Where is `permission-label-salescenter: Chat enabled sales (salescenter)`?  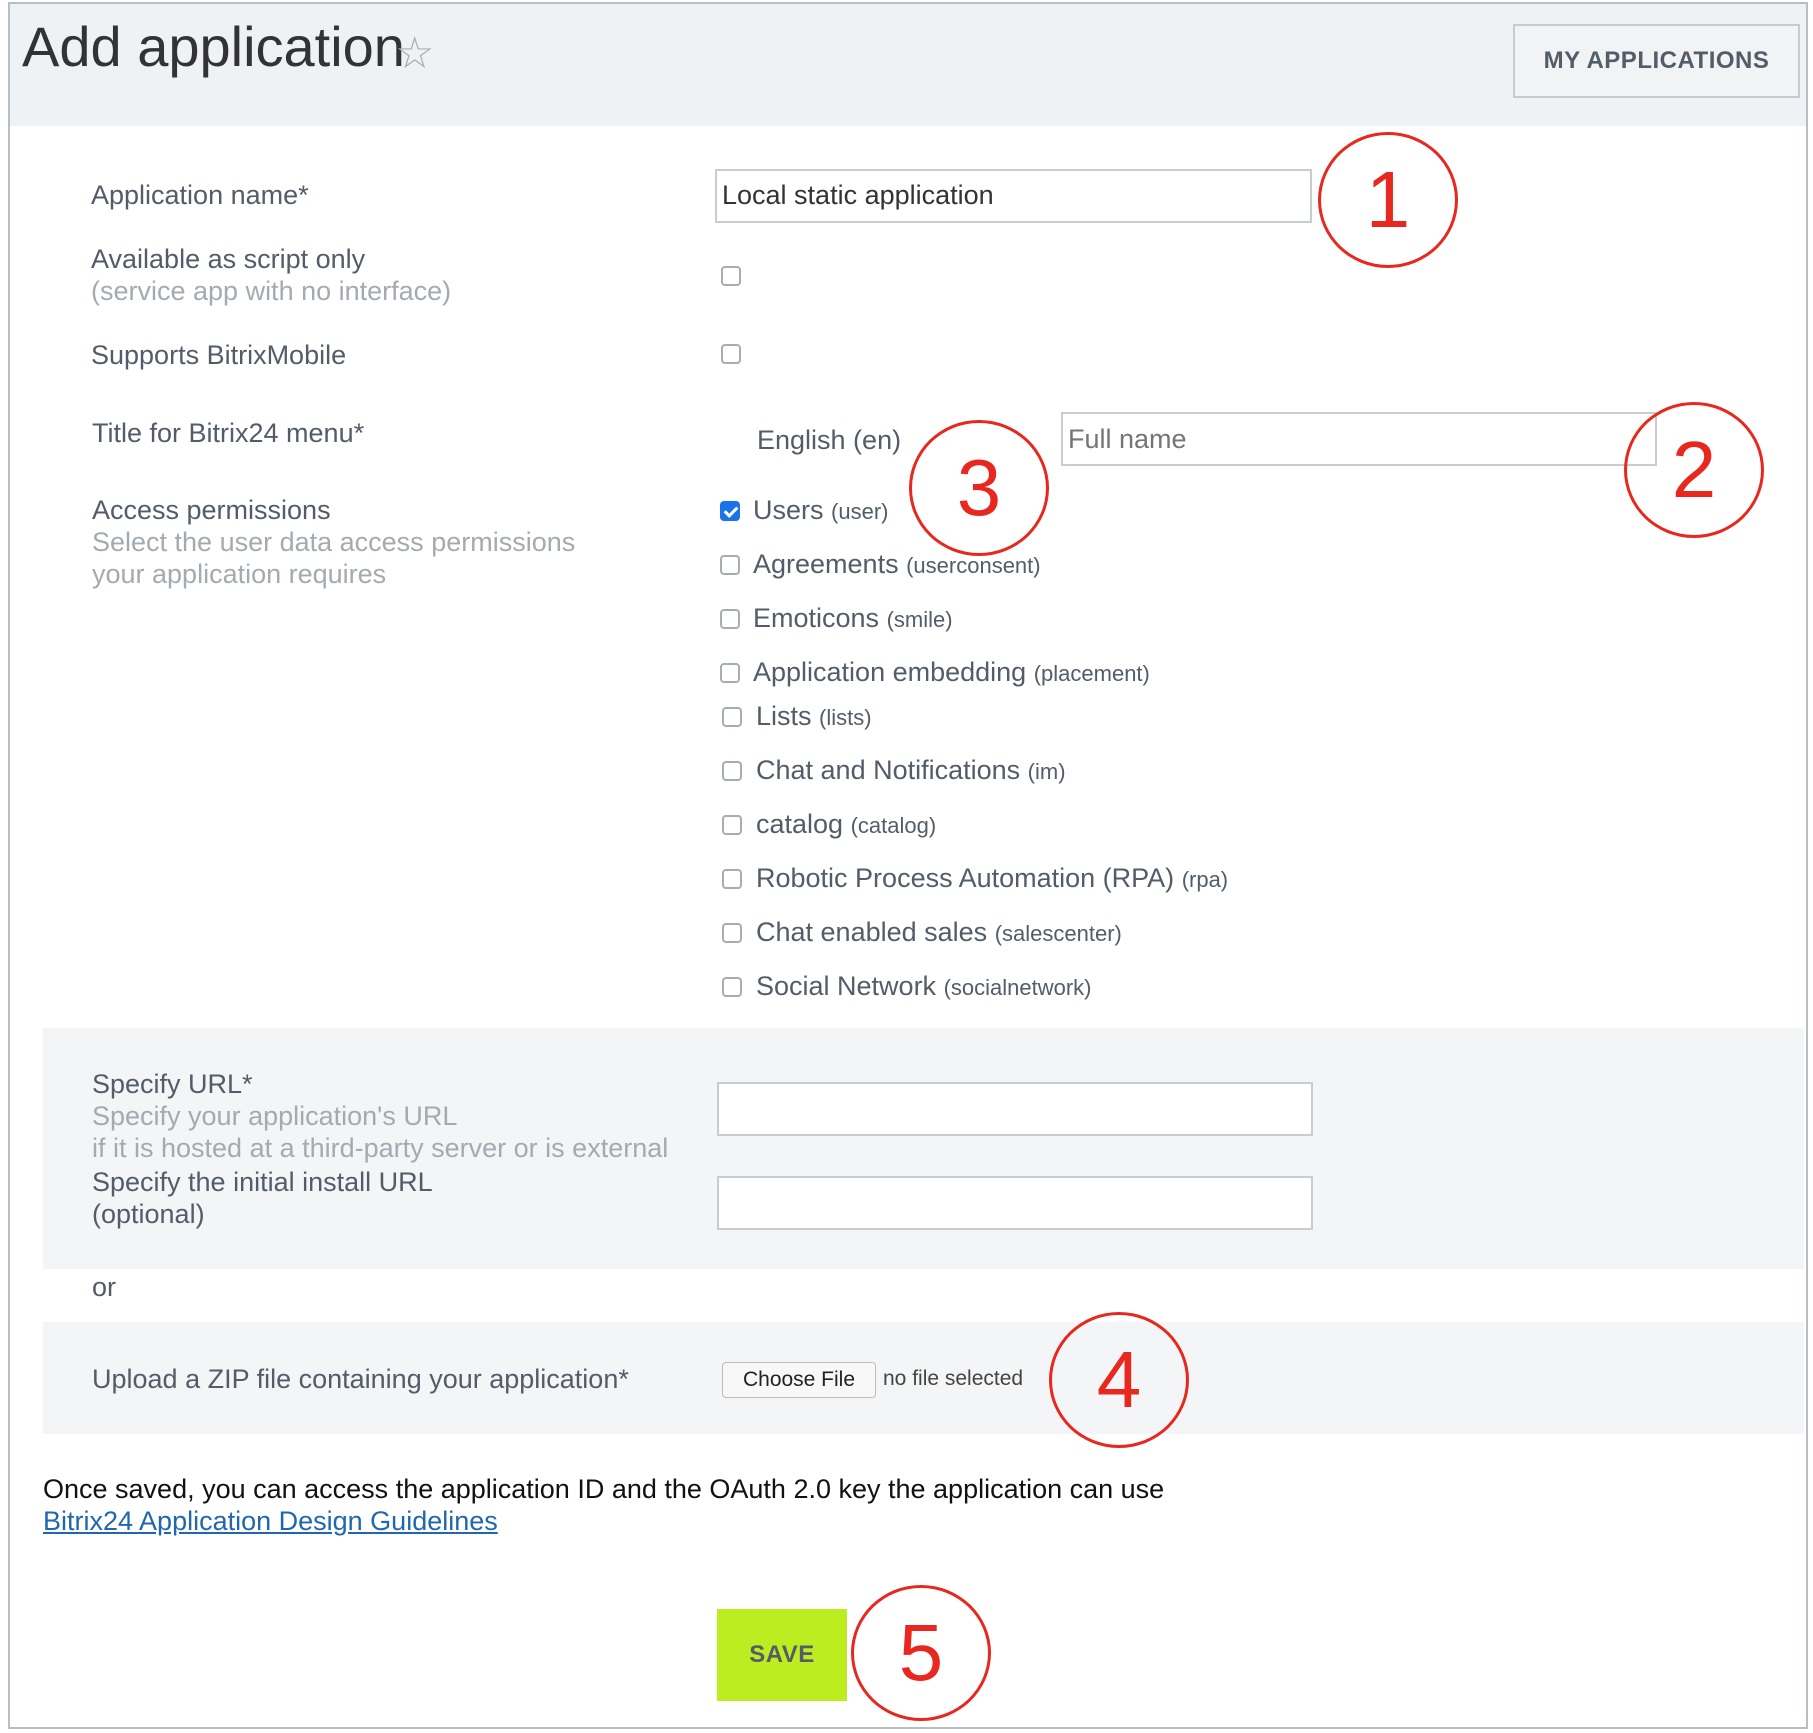
permission-label-salescenter: Chat enabled sales (salescenter) is located at coordinates (939, 932).